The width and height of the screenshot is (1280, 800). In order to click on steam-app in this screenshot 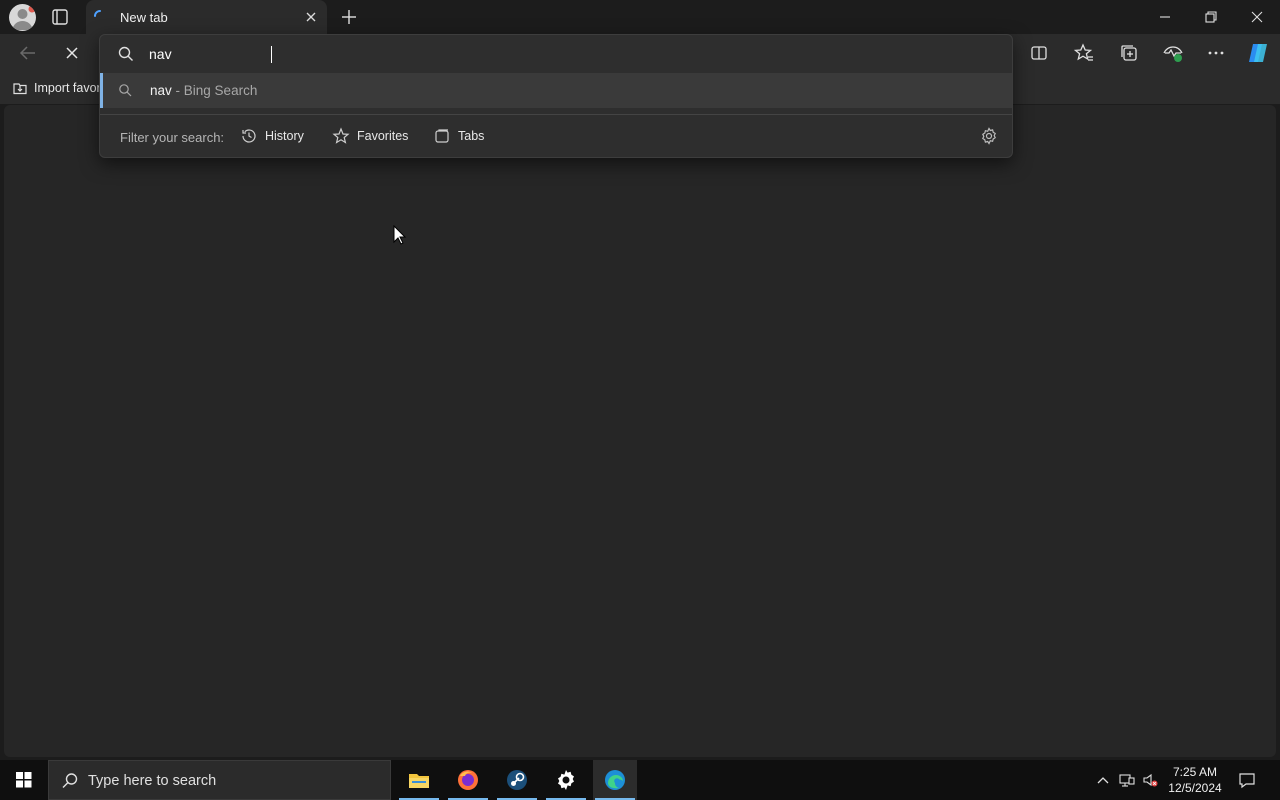, I will do `click(517, 780)`.